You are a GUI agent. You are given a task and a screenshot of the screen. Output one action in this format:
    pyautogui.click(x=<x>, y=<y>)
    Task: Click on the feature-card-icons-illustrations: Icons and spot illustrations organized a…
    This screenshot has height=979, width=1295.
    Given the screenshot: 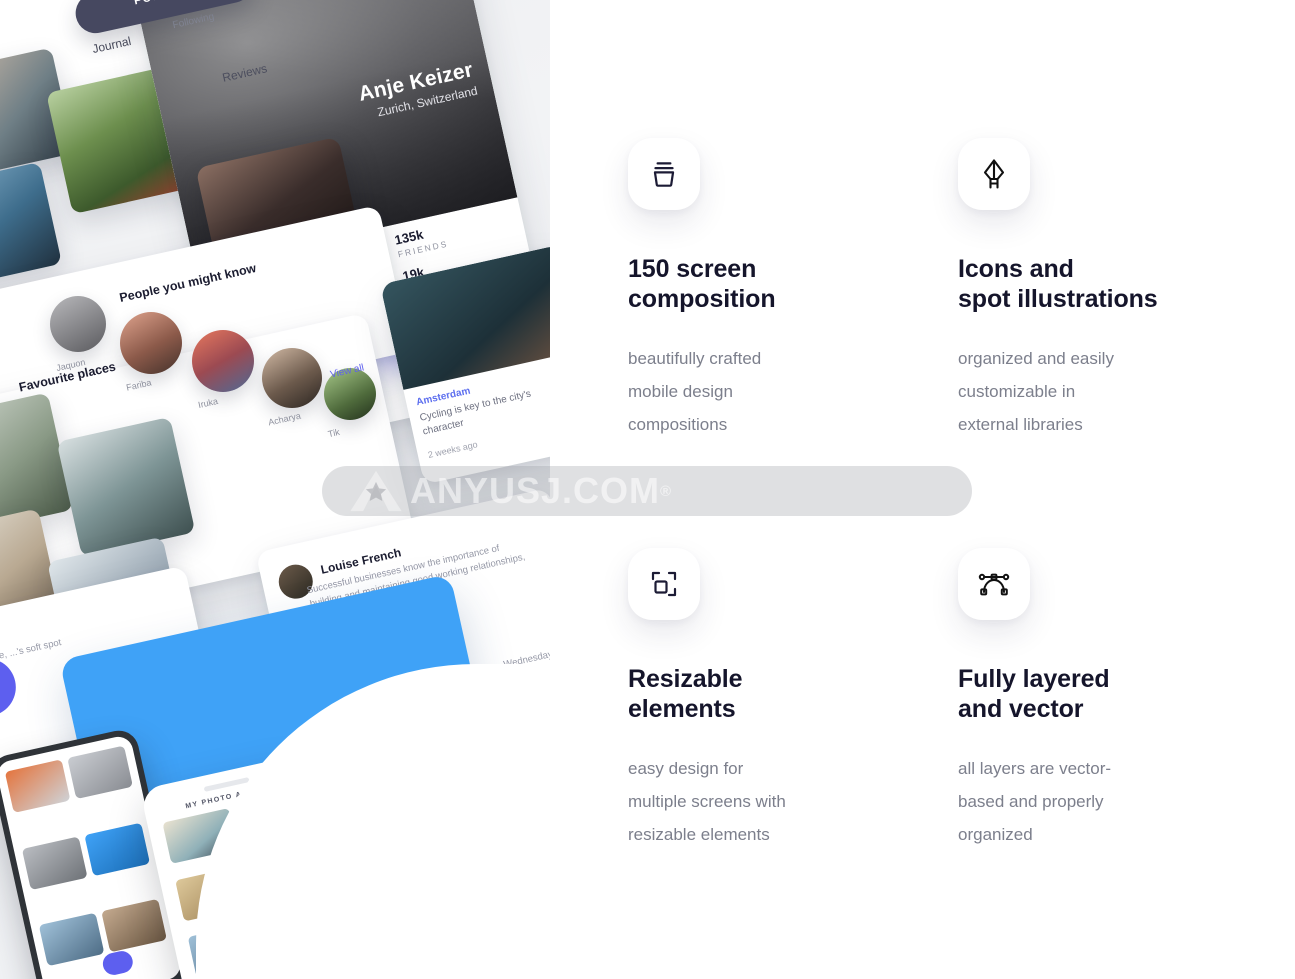 What is the action you would take?
    pyautogui.click(x=1108, y=289)
    